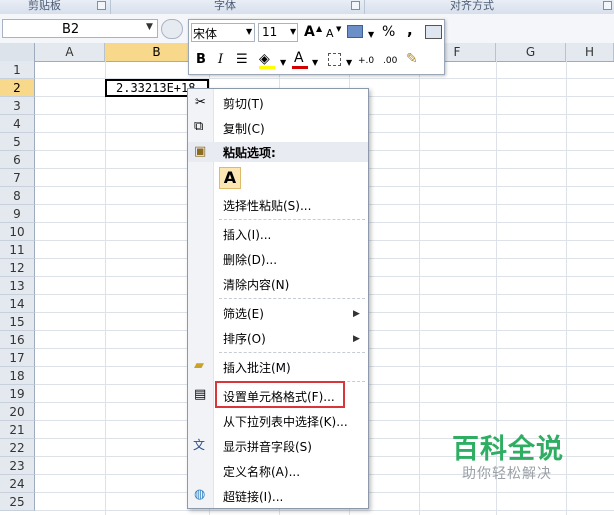  I want to click on column-header-h: H, so click(590, 52).